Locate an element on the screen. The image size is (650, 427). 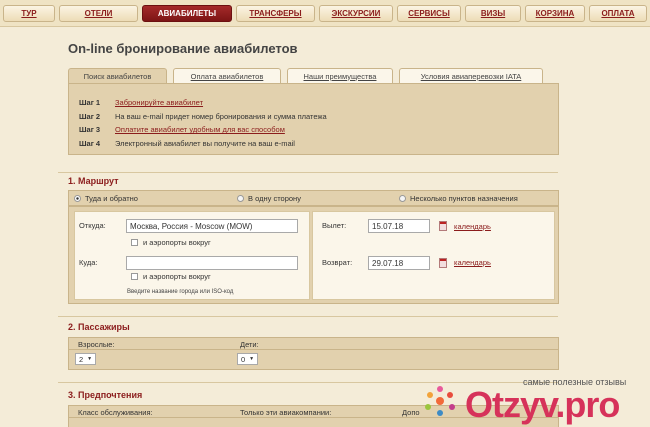
preferences-section-title: 3. Предпочтения is located at coordinates (105, 395).